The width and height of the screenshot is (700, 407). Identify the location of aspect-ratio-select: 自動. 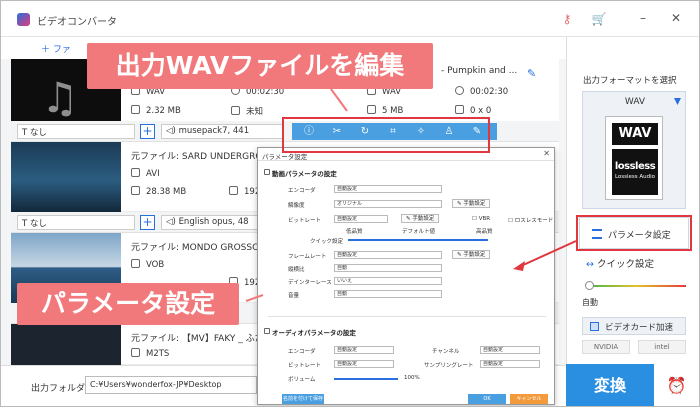
(388, 268).